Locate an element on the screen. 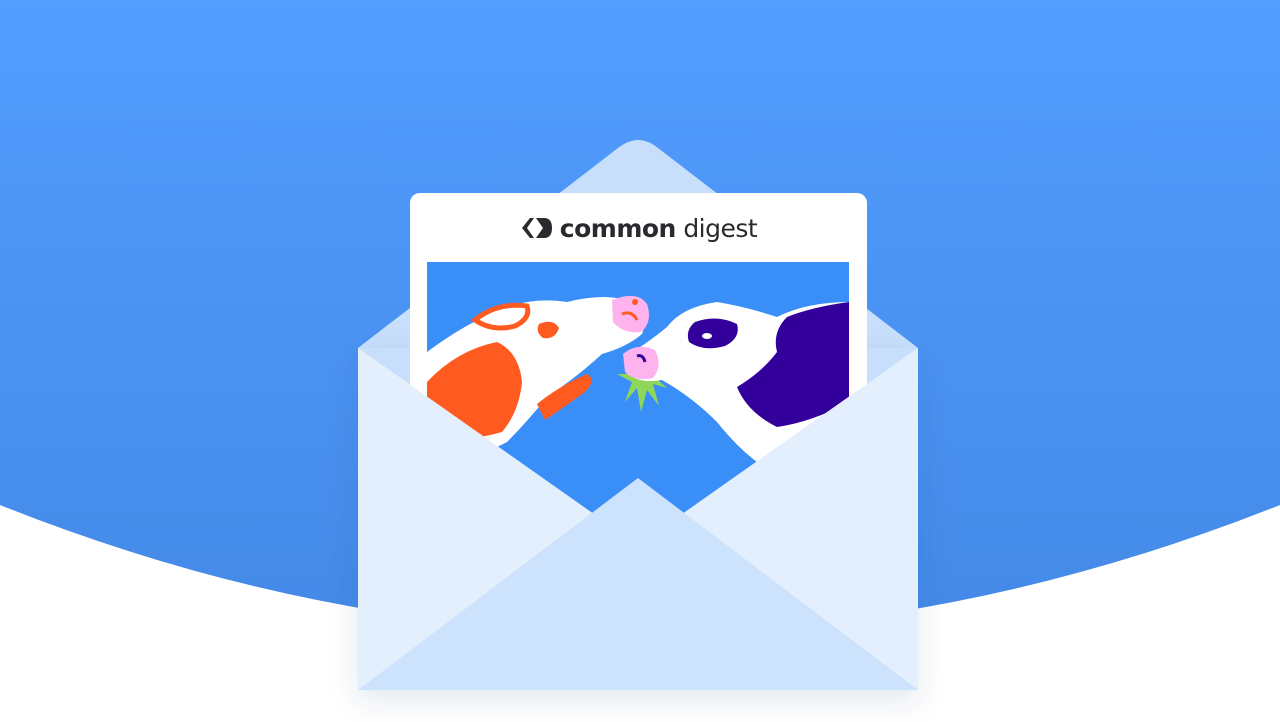 The height and width of the screenshot is (722, 1280). cows-artwork is located at coordinates (638, 402).